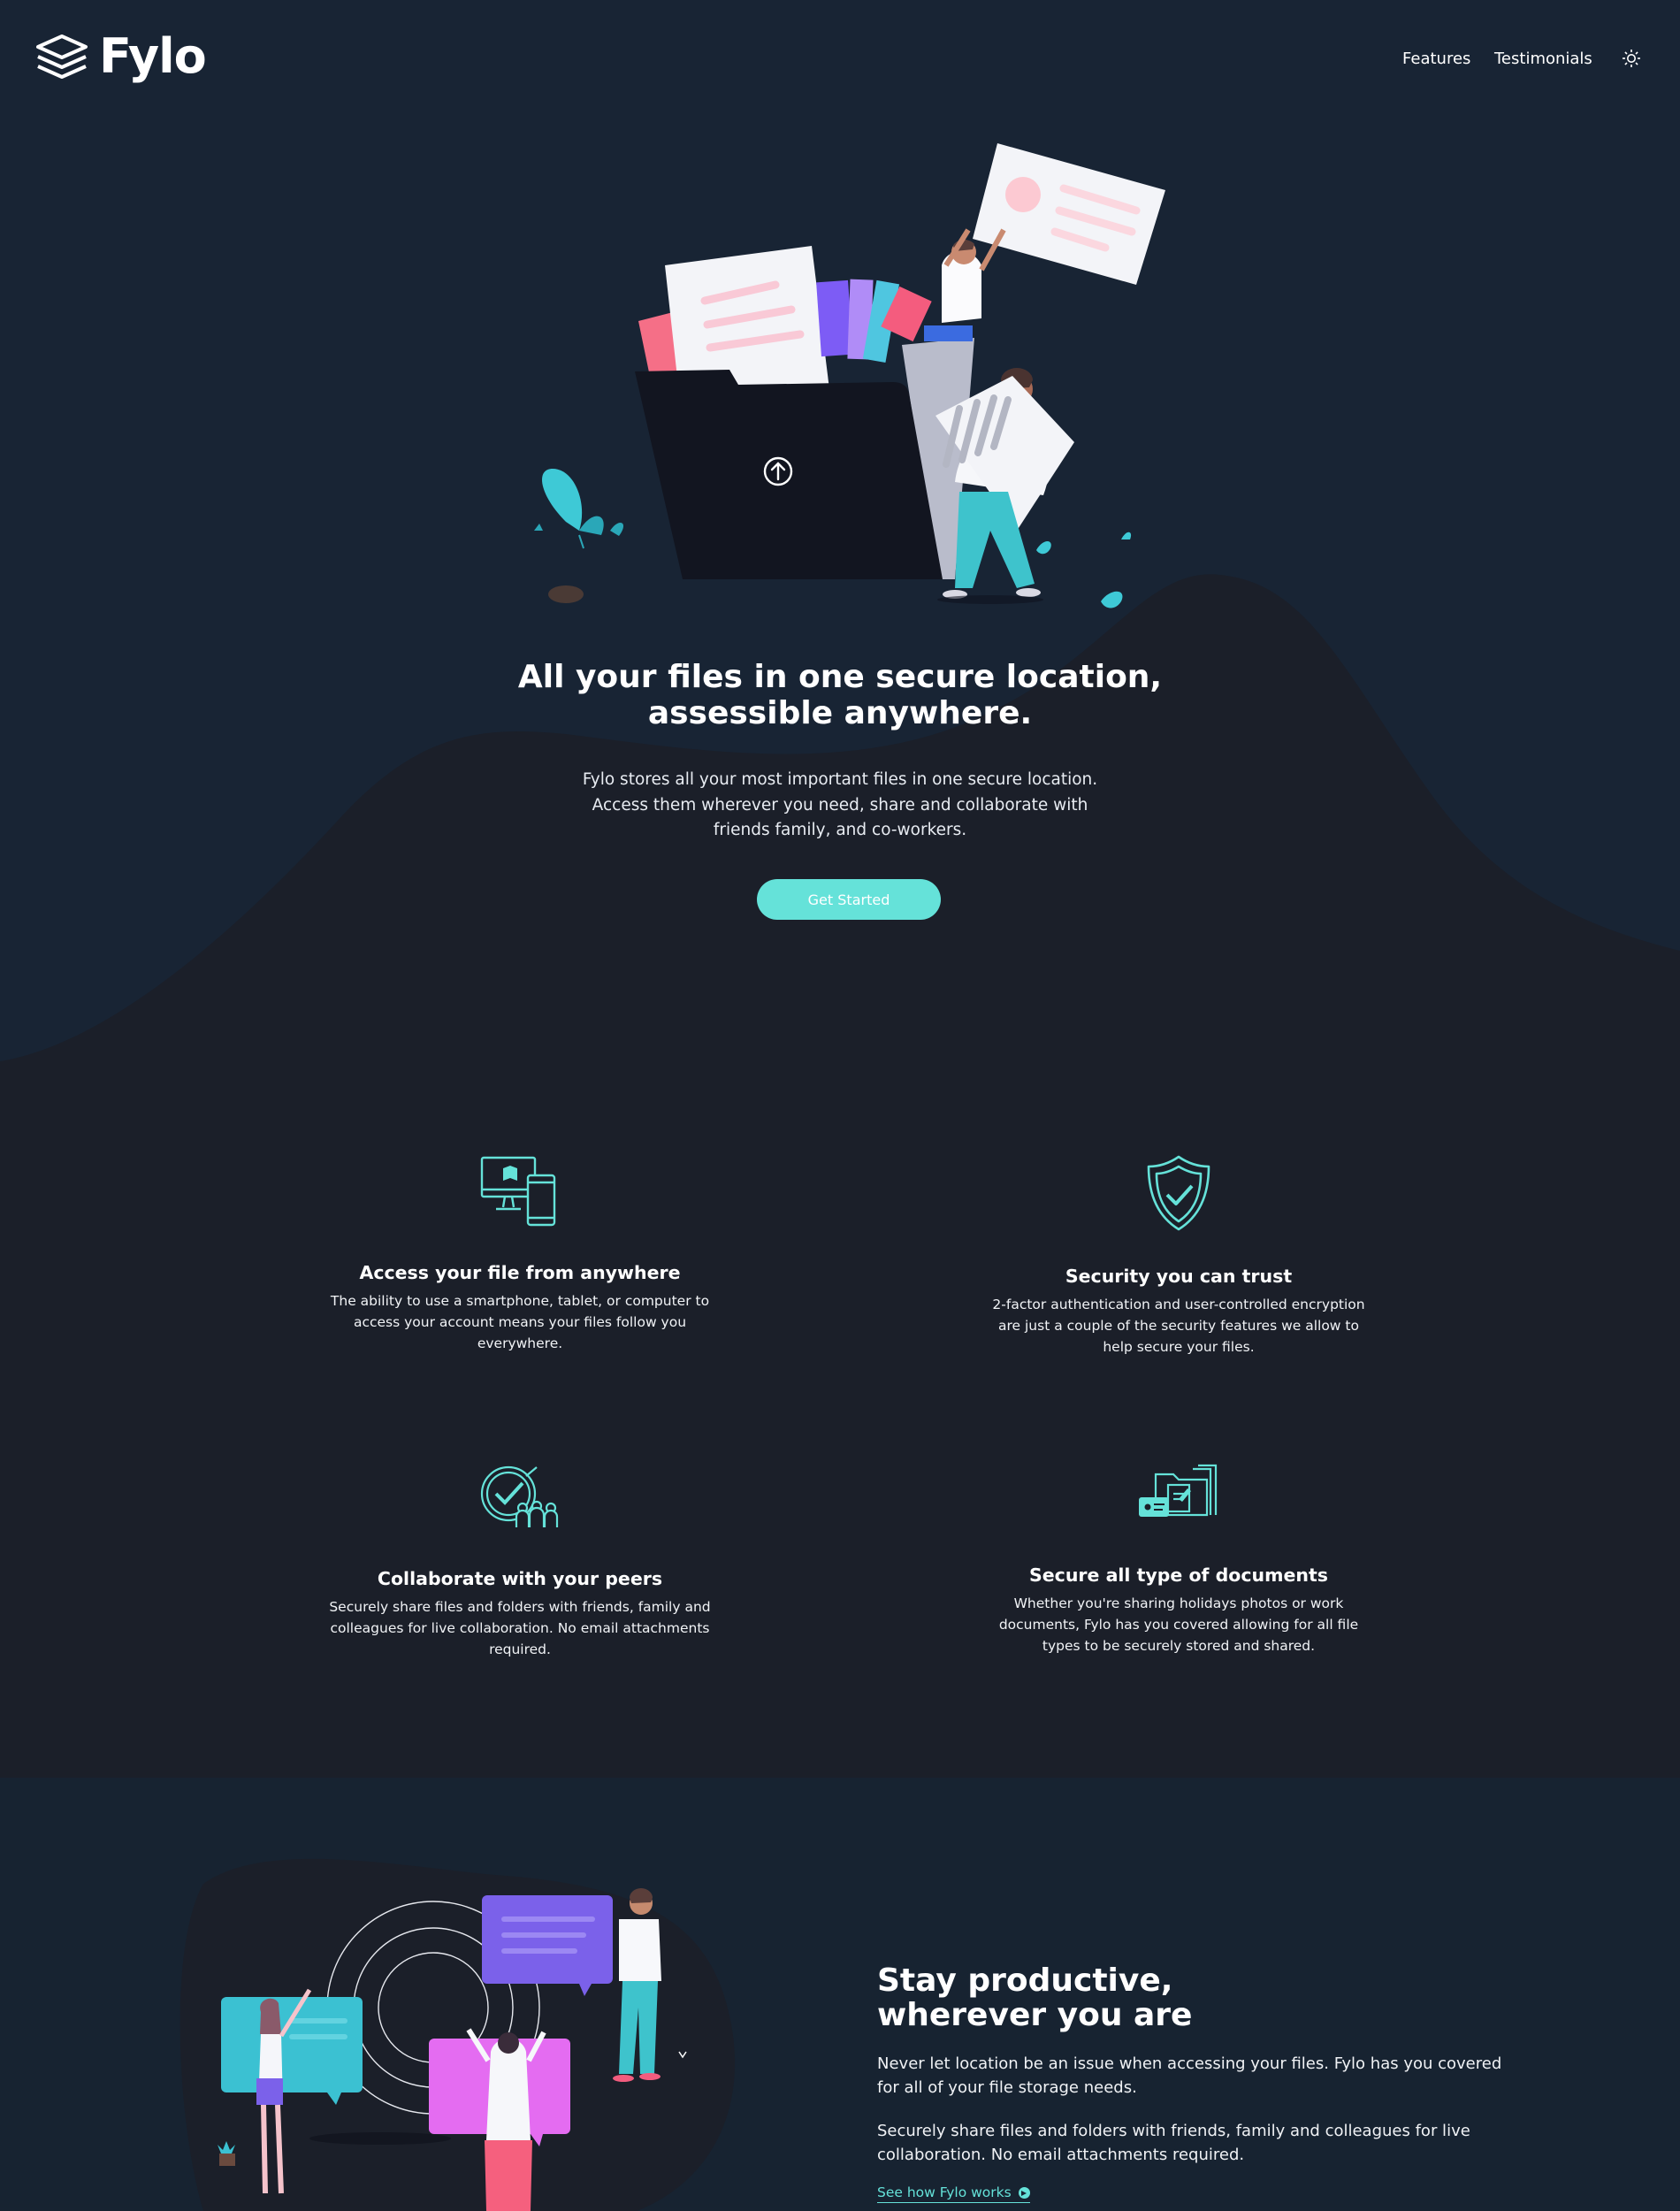  Describe the element at coordinates (520, 1272) in the screenshot. I see `feature-title-access: Access your file from anywhere` at that location.